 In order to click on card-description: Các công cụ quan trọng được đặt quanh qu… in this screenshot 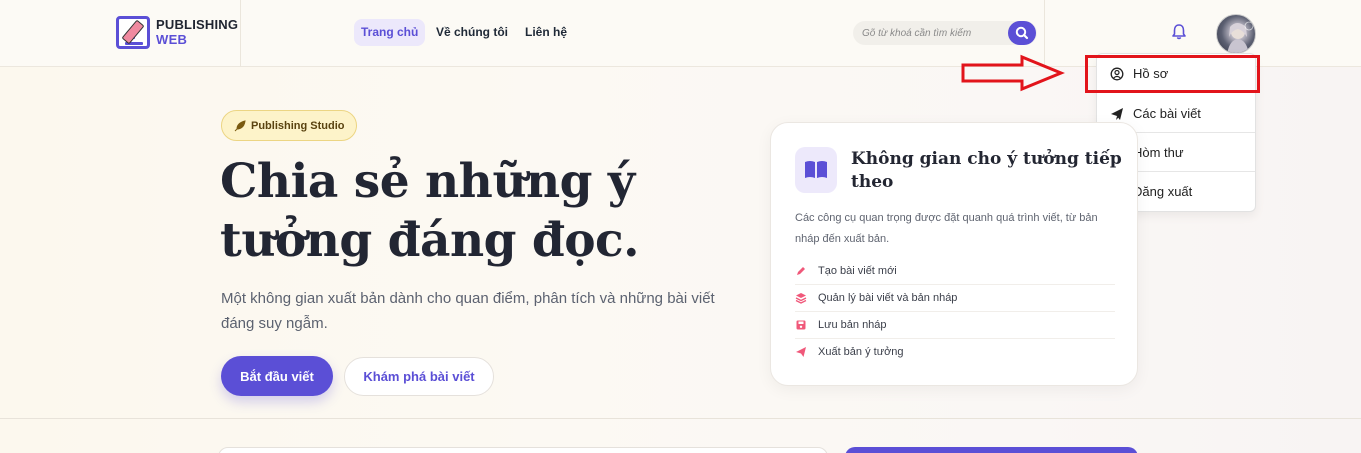, I will do `click(946, 228)`.